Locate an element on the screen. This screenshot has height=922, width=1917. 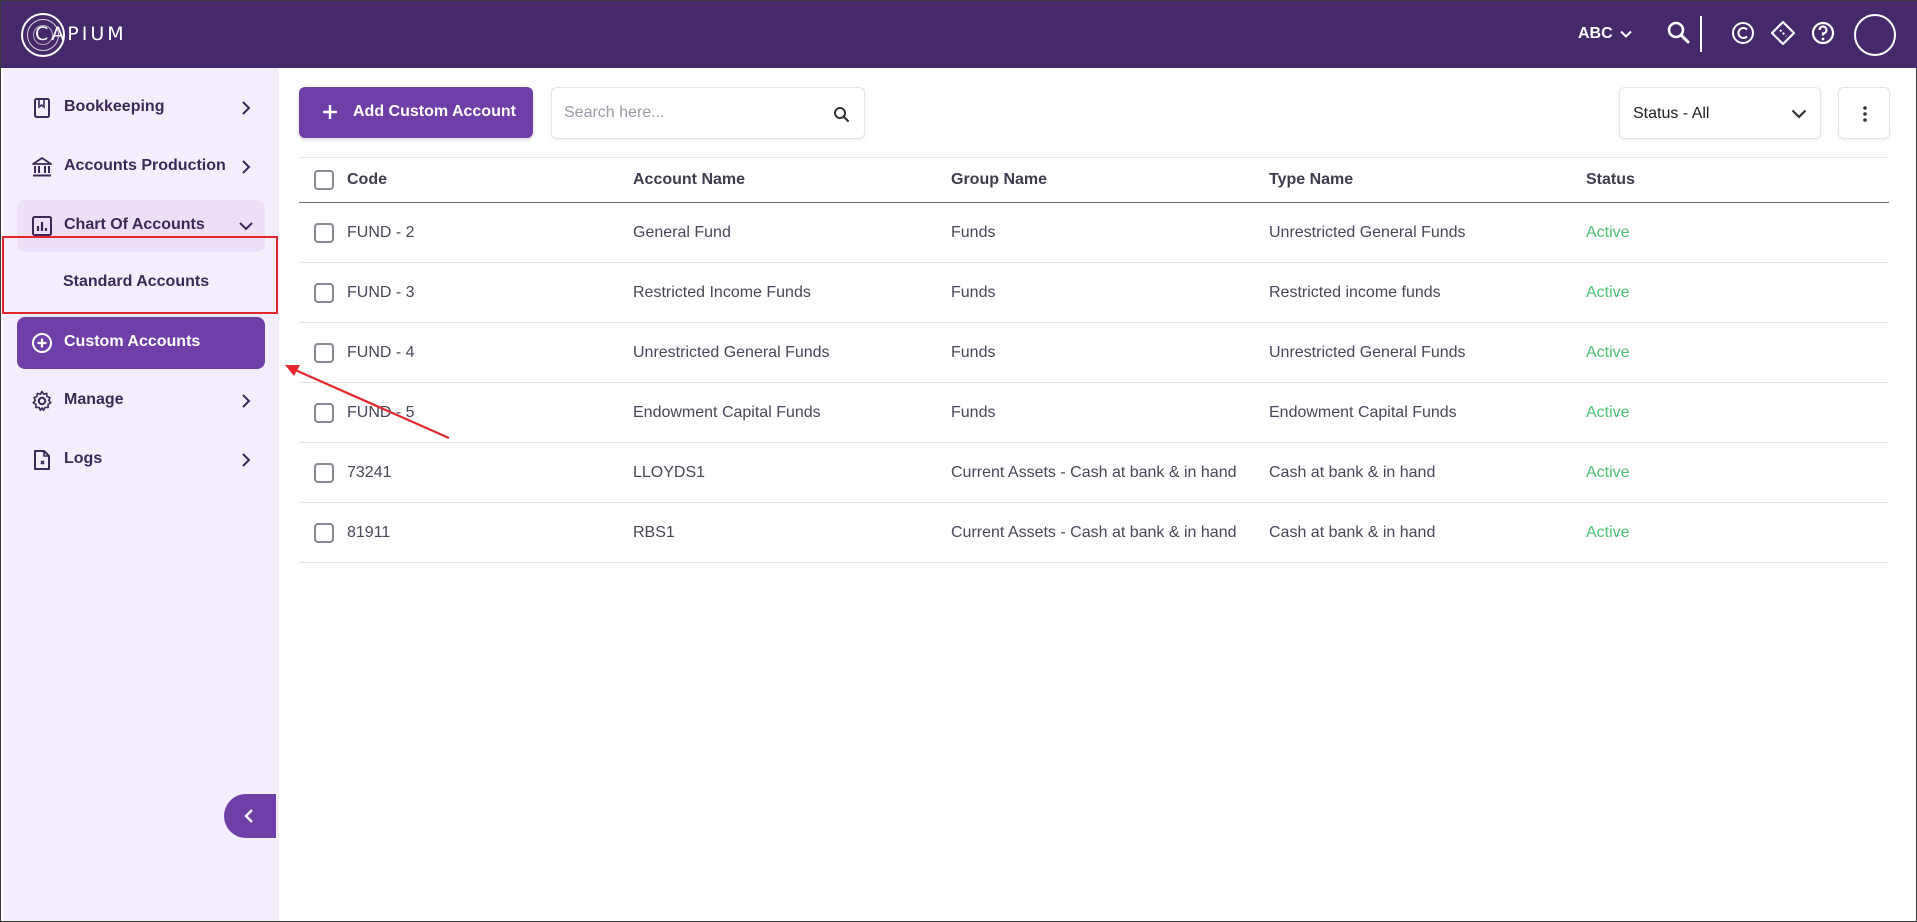
user-avatar is located at coordinates (1875, 35).